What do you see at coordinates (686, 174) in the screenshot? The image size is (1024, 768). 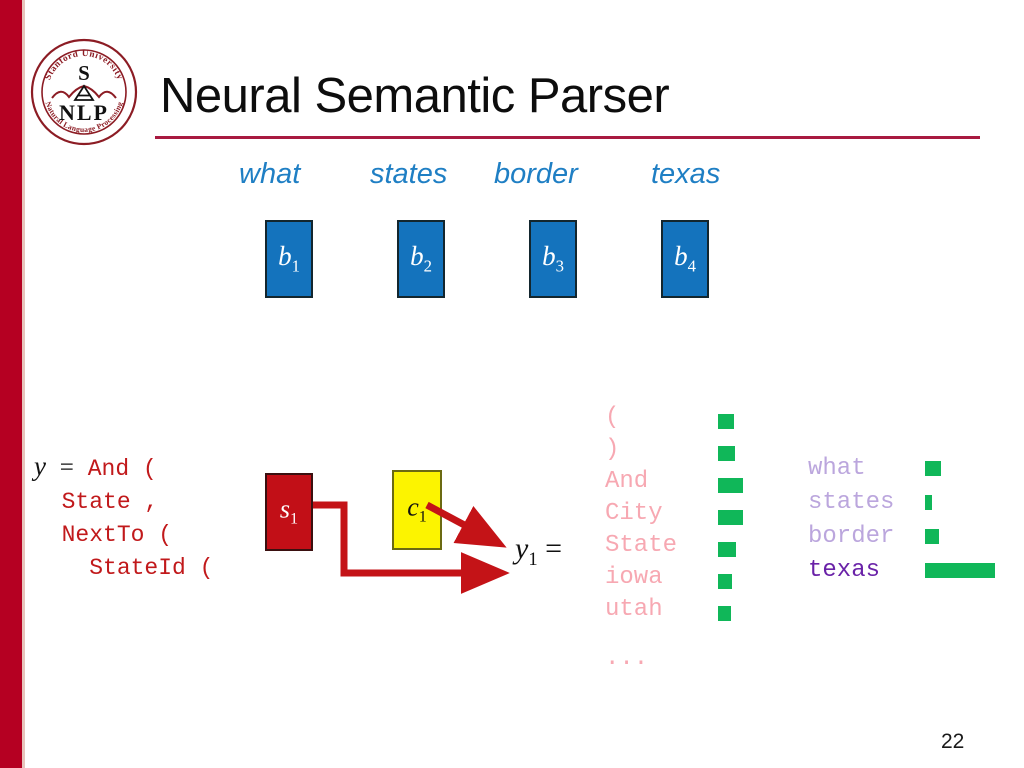 I see `input-word-texas: texas` at bounding box center [686, 174].